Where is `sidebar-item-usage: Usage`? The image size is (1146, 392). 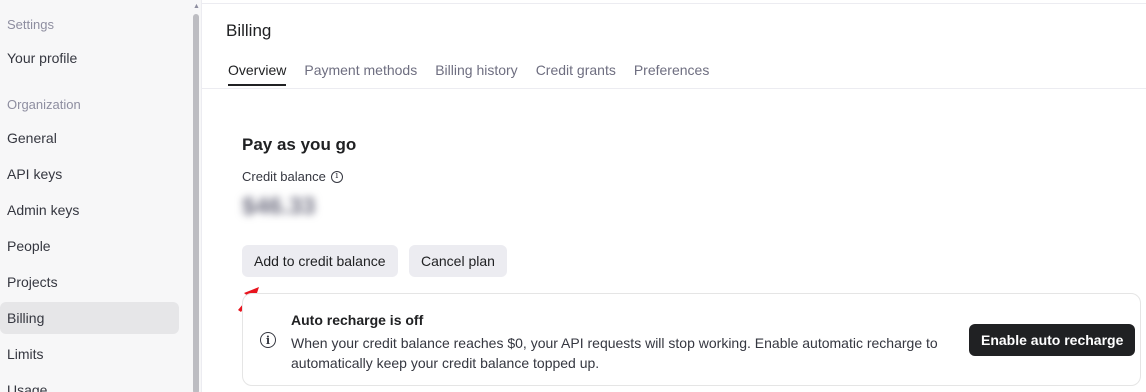
sidebar-item-usage: Usage is located at coordinates (89, 383).